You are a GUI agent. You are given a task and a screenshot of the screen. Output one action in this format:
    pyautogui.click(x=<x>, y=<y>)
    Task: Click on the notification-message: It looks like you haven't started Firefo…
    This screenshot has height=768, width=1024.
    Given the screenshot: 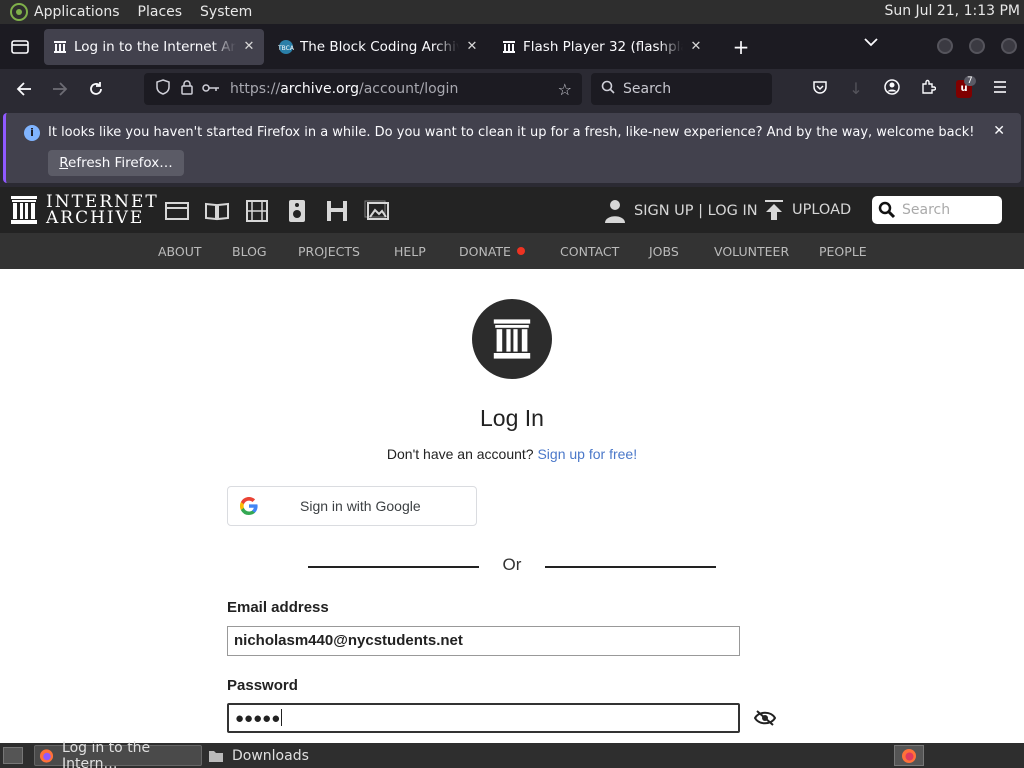 What is the action you would take?
    pyautogui.click(x=511, y=132)
    